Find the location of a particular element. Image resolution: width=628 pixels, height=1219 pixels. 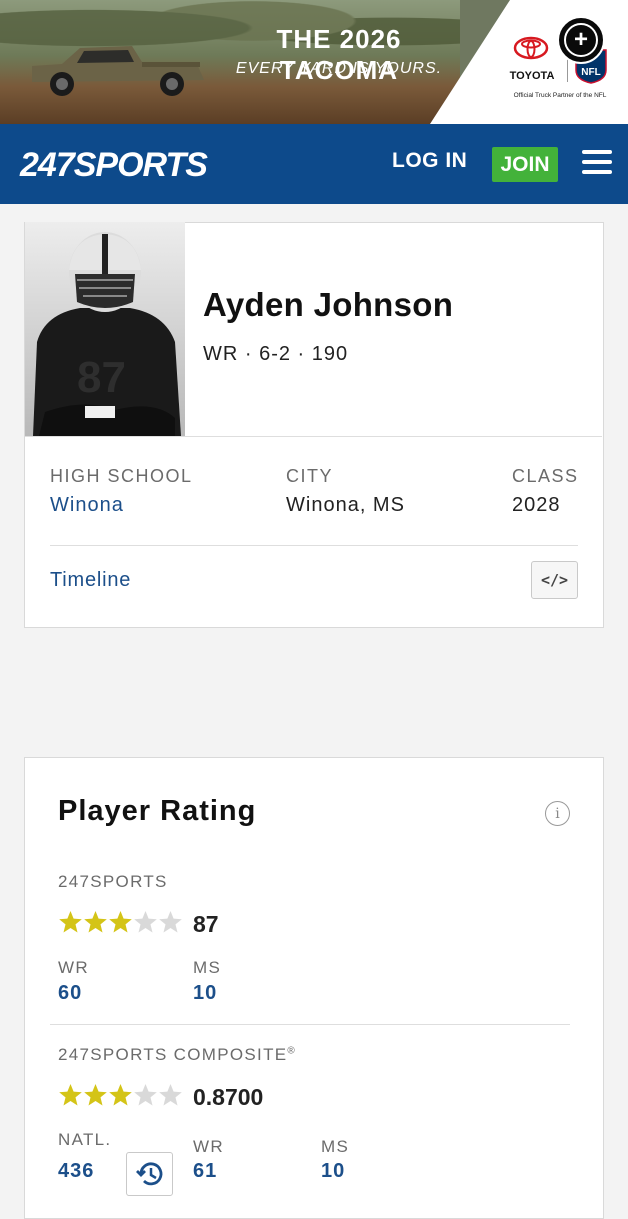

hamburger-menu-icon is located at coordinates (597, 164).